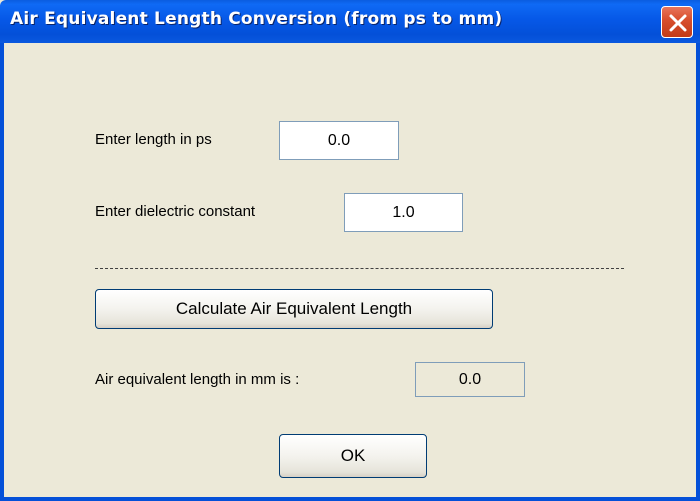 The height and width of the screenshot is (501, 700). What do you see at coordinates (294, 309) in the screenshot?
I see `calculate-button: Calculate Air Equivalent Length` at bounding box center [294, 309].